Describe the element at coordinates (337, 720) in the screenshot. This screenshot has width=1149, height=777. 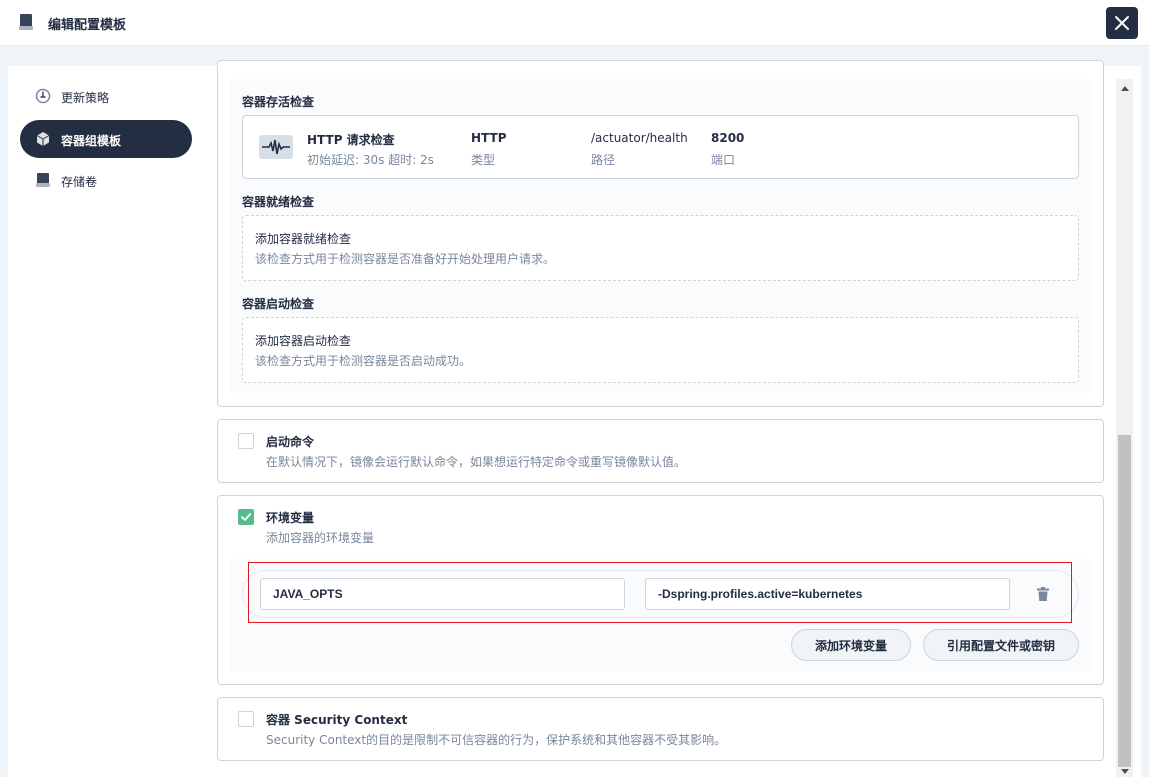
I see `security-context-title: 容器 Security Context` at that location.